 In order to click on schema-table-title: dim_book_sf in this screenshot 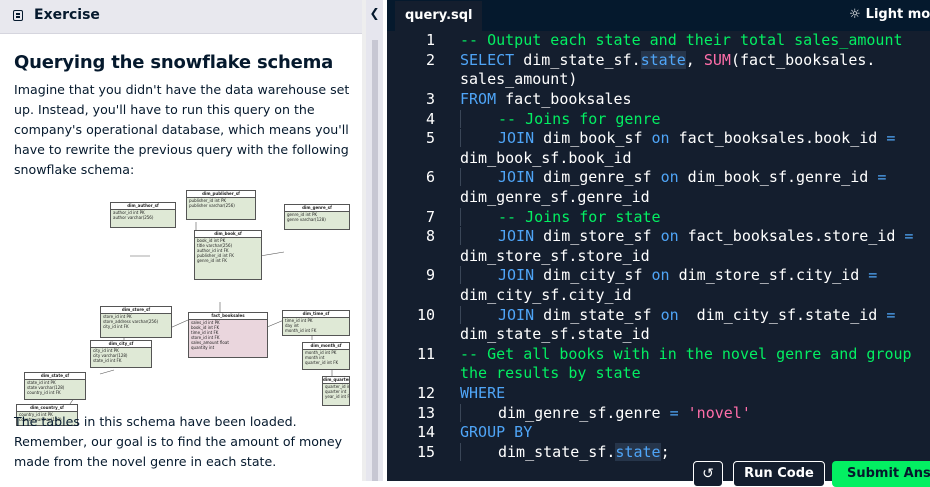, I will do `click(228, 234)`.